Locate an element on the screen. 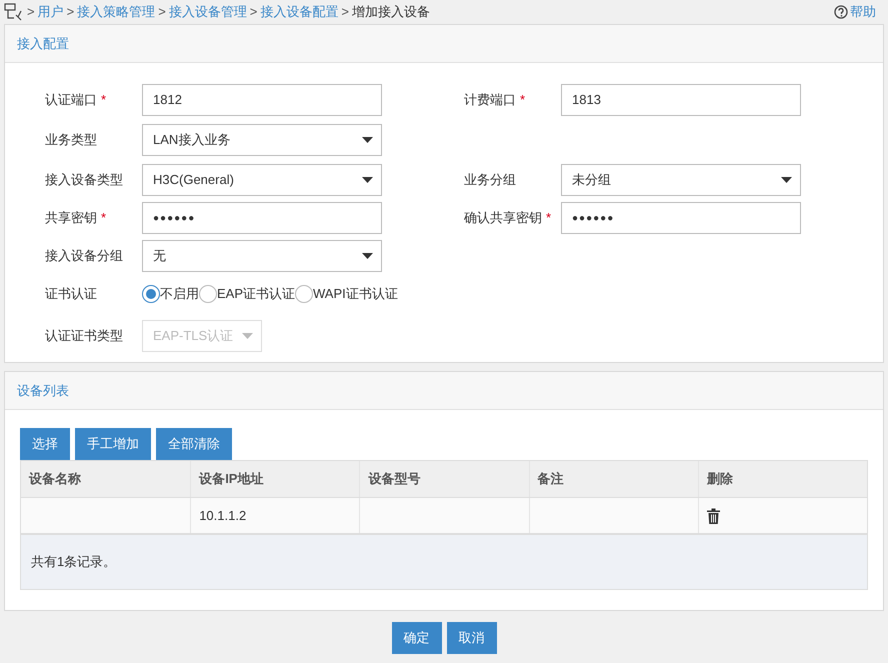 This screenshot has width=888, height=663. select-field: 无 is located at coordinates (262, 256).